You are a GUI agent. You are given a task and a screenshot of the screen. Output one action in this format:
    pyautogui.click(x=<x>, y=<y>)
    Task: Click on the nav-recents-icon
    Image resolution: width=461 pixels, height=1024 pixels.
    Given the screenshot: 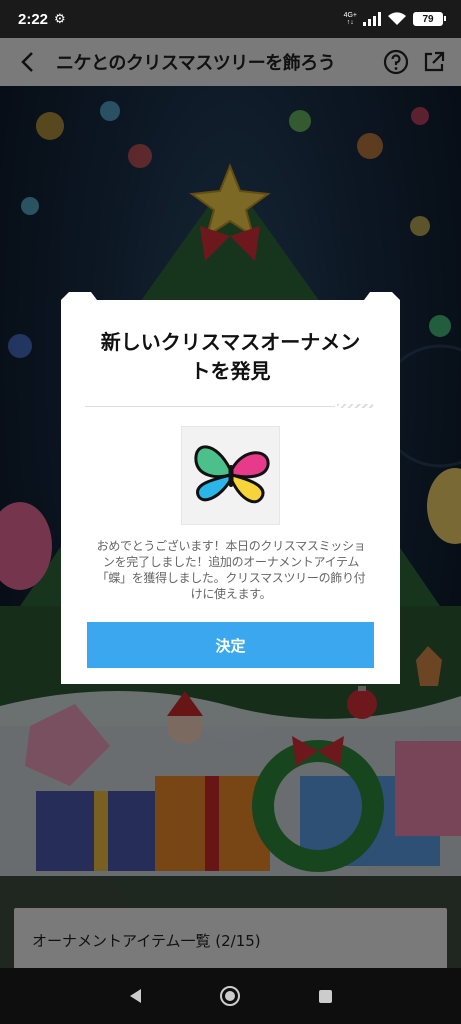 What is the action you would take?
    pyautogui.click(x=325, y=996)
    